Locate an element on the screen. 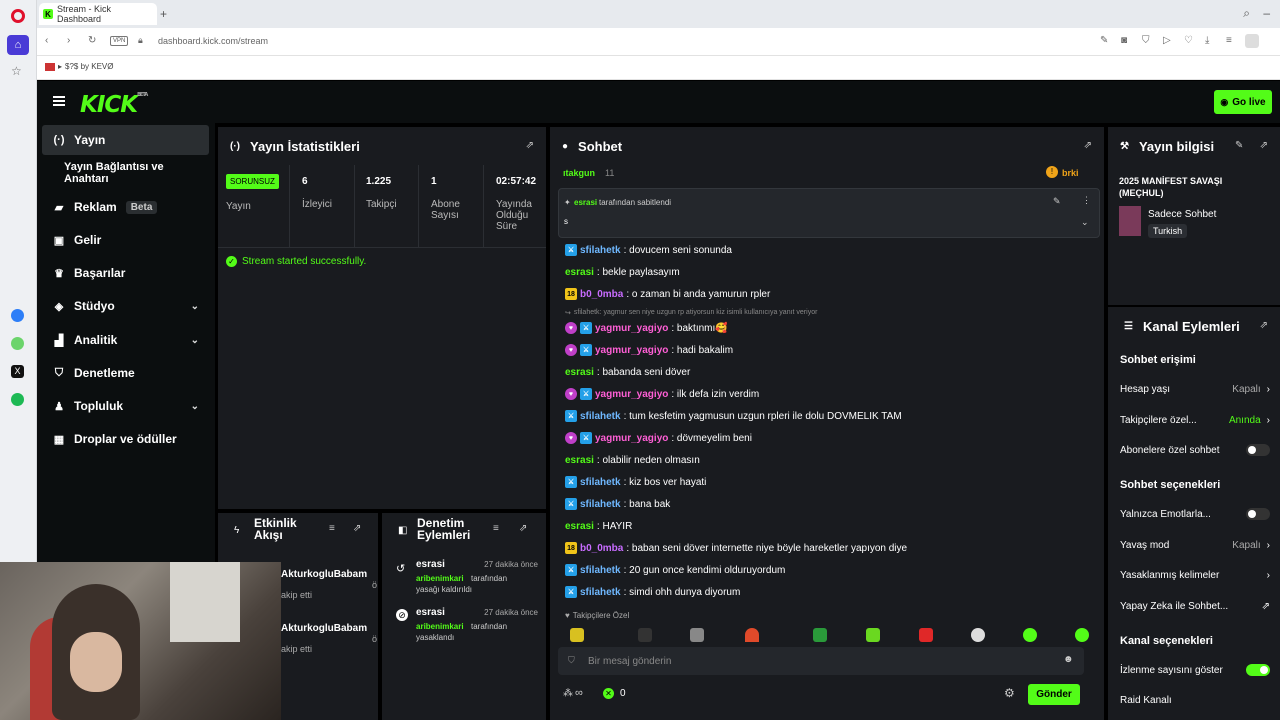 This screenshot has width=1280, height=720. nav-item-droplar: ▦ Droplar ve ödüller is located at coordinates (125, 439).